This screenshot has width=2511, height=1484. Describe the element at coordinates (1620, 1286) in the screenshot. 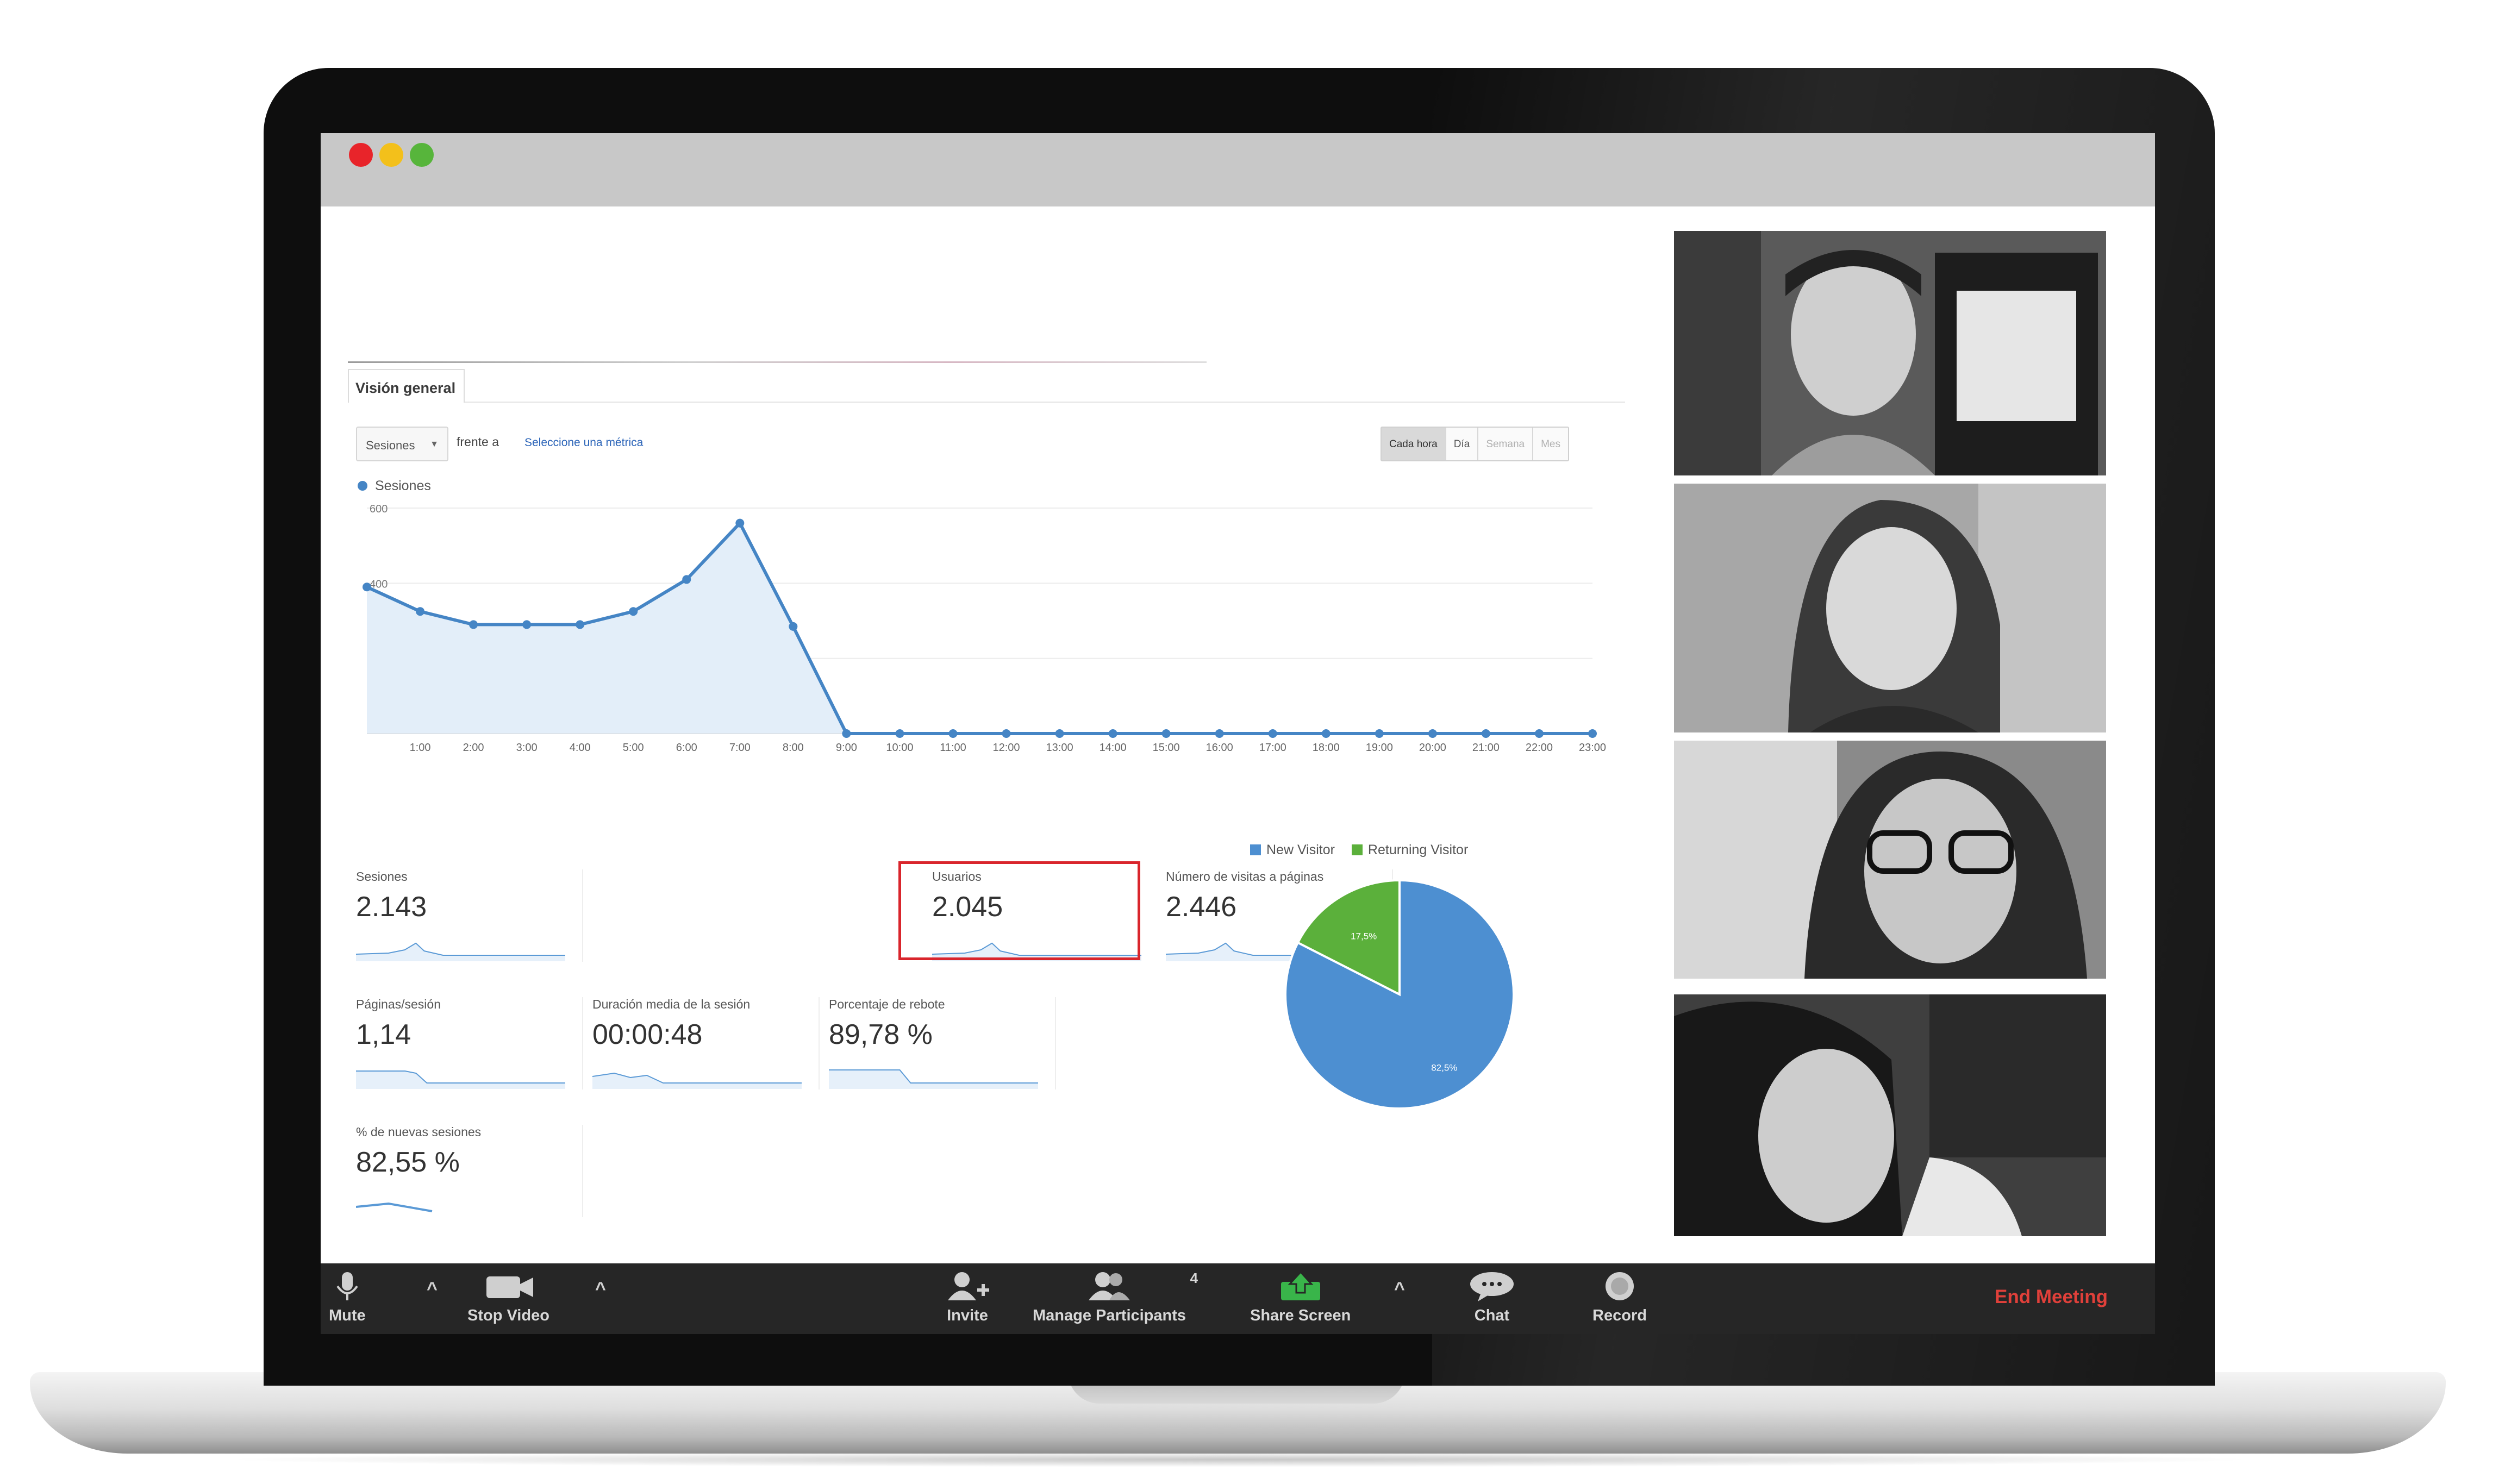

I see `record-icon` at that location.